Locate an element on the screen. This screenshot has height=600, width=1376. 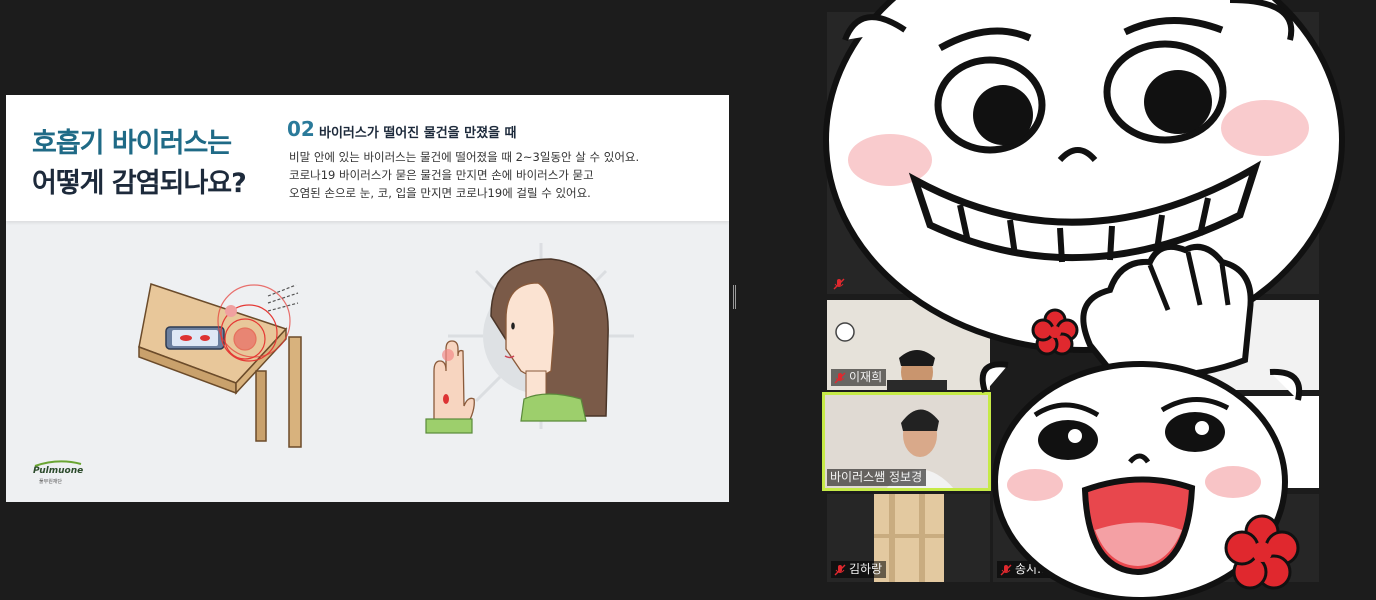
slide-title-line-2: 어떻게 감염되나요? is located at coordinates (139, 183).